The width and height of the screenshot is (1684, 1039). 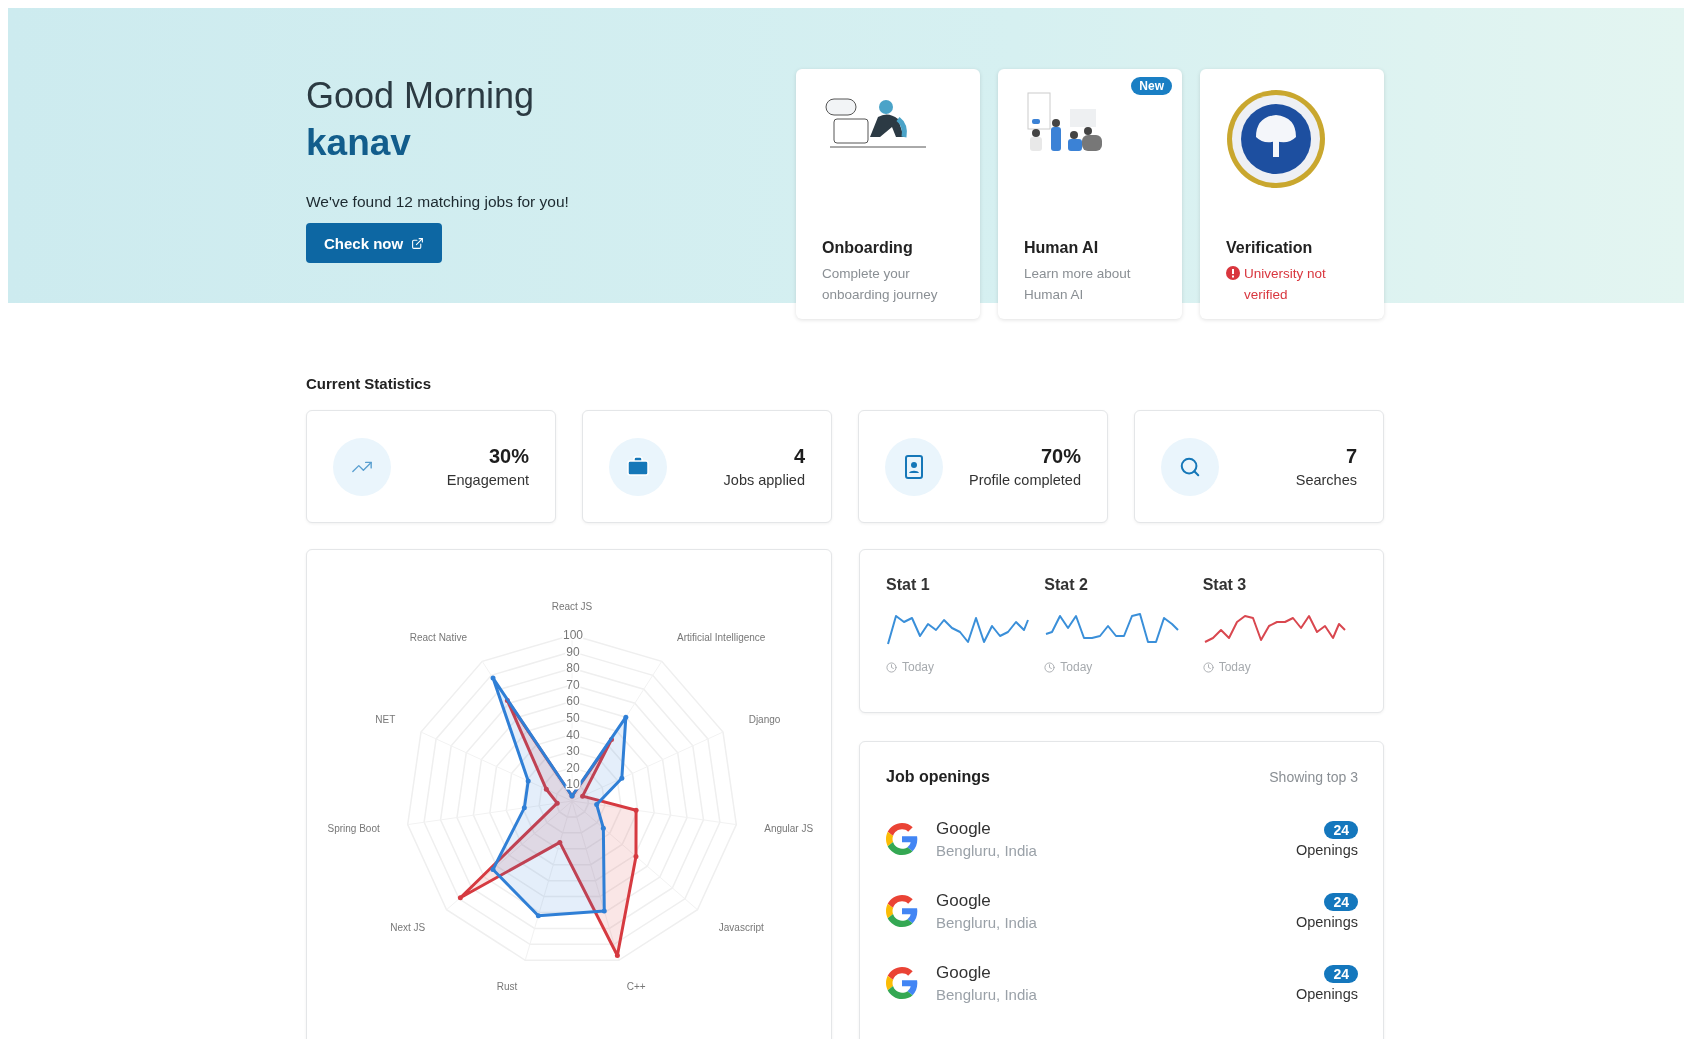 I want to click on tick-label: 80, so click(x=573, y=668).